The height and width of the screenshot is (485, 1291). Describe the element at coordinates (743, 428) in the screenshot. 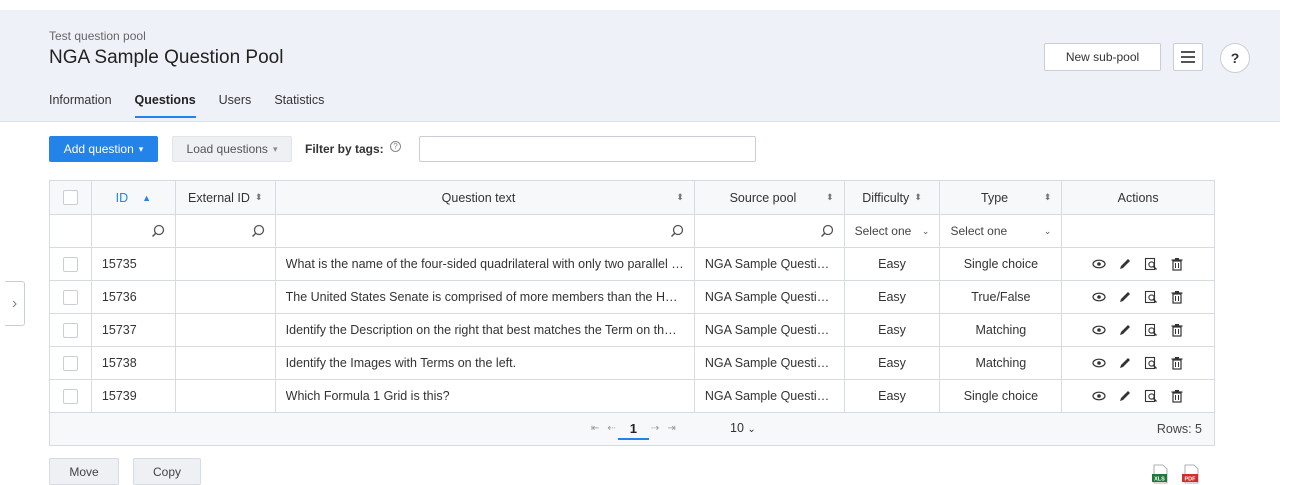

I see `page-size-select: 10 ⌄` at that location.